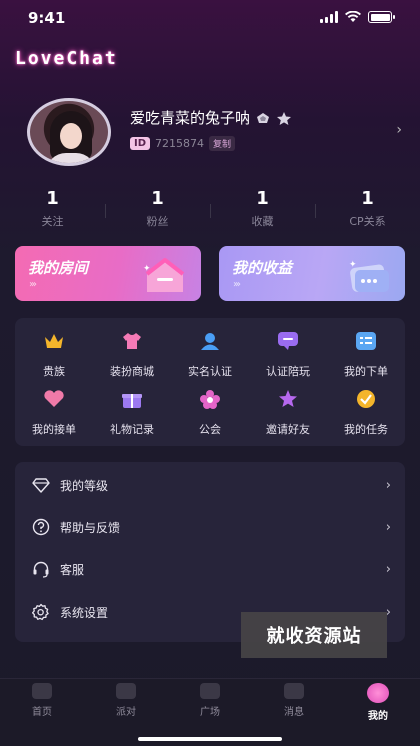 The height and width of the screenshot is (746, 420). I want to click on home-icon, so click(42, 691).